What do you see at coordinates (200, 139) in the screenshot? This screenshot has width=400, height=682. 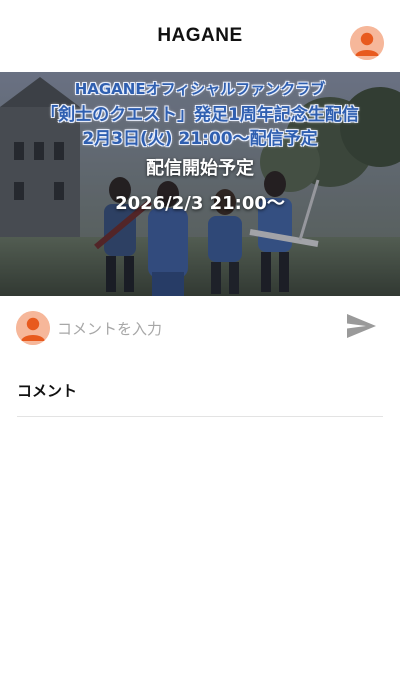 I see `banner-promo-line-3: 2月3日(火) 21:00〜配信予定` at bounding box center [200, 139].